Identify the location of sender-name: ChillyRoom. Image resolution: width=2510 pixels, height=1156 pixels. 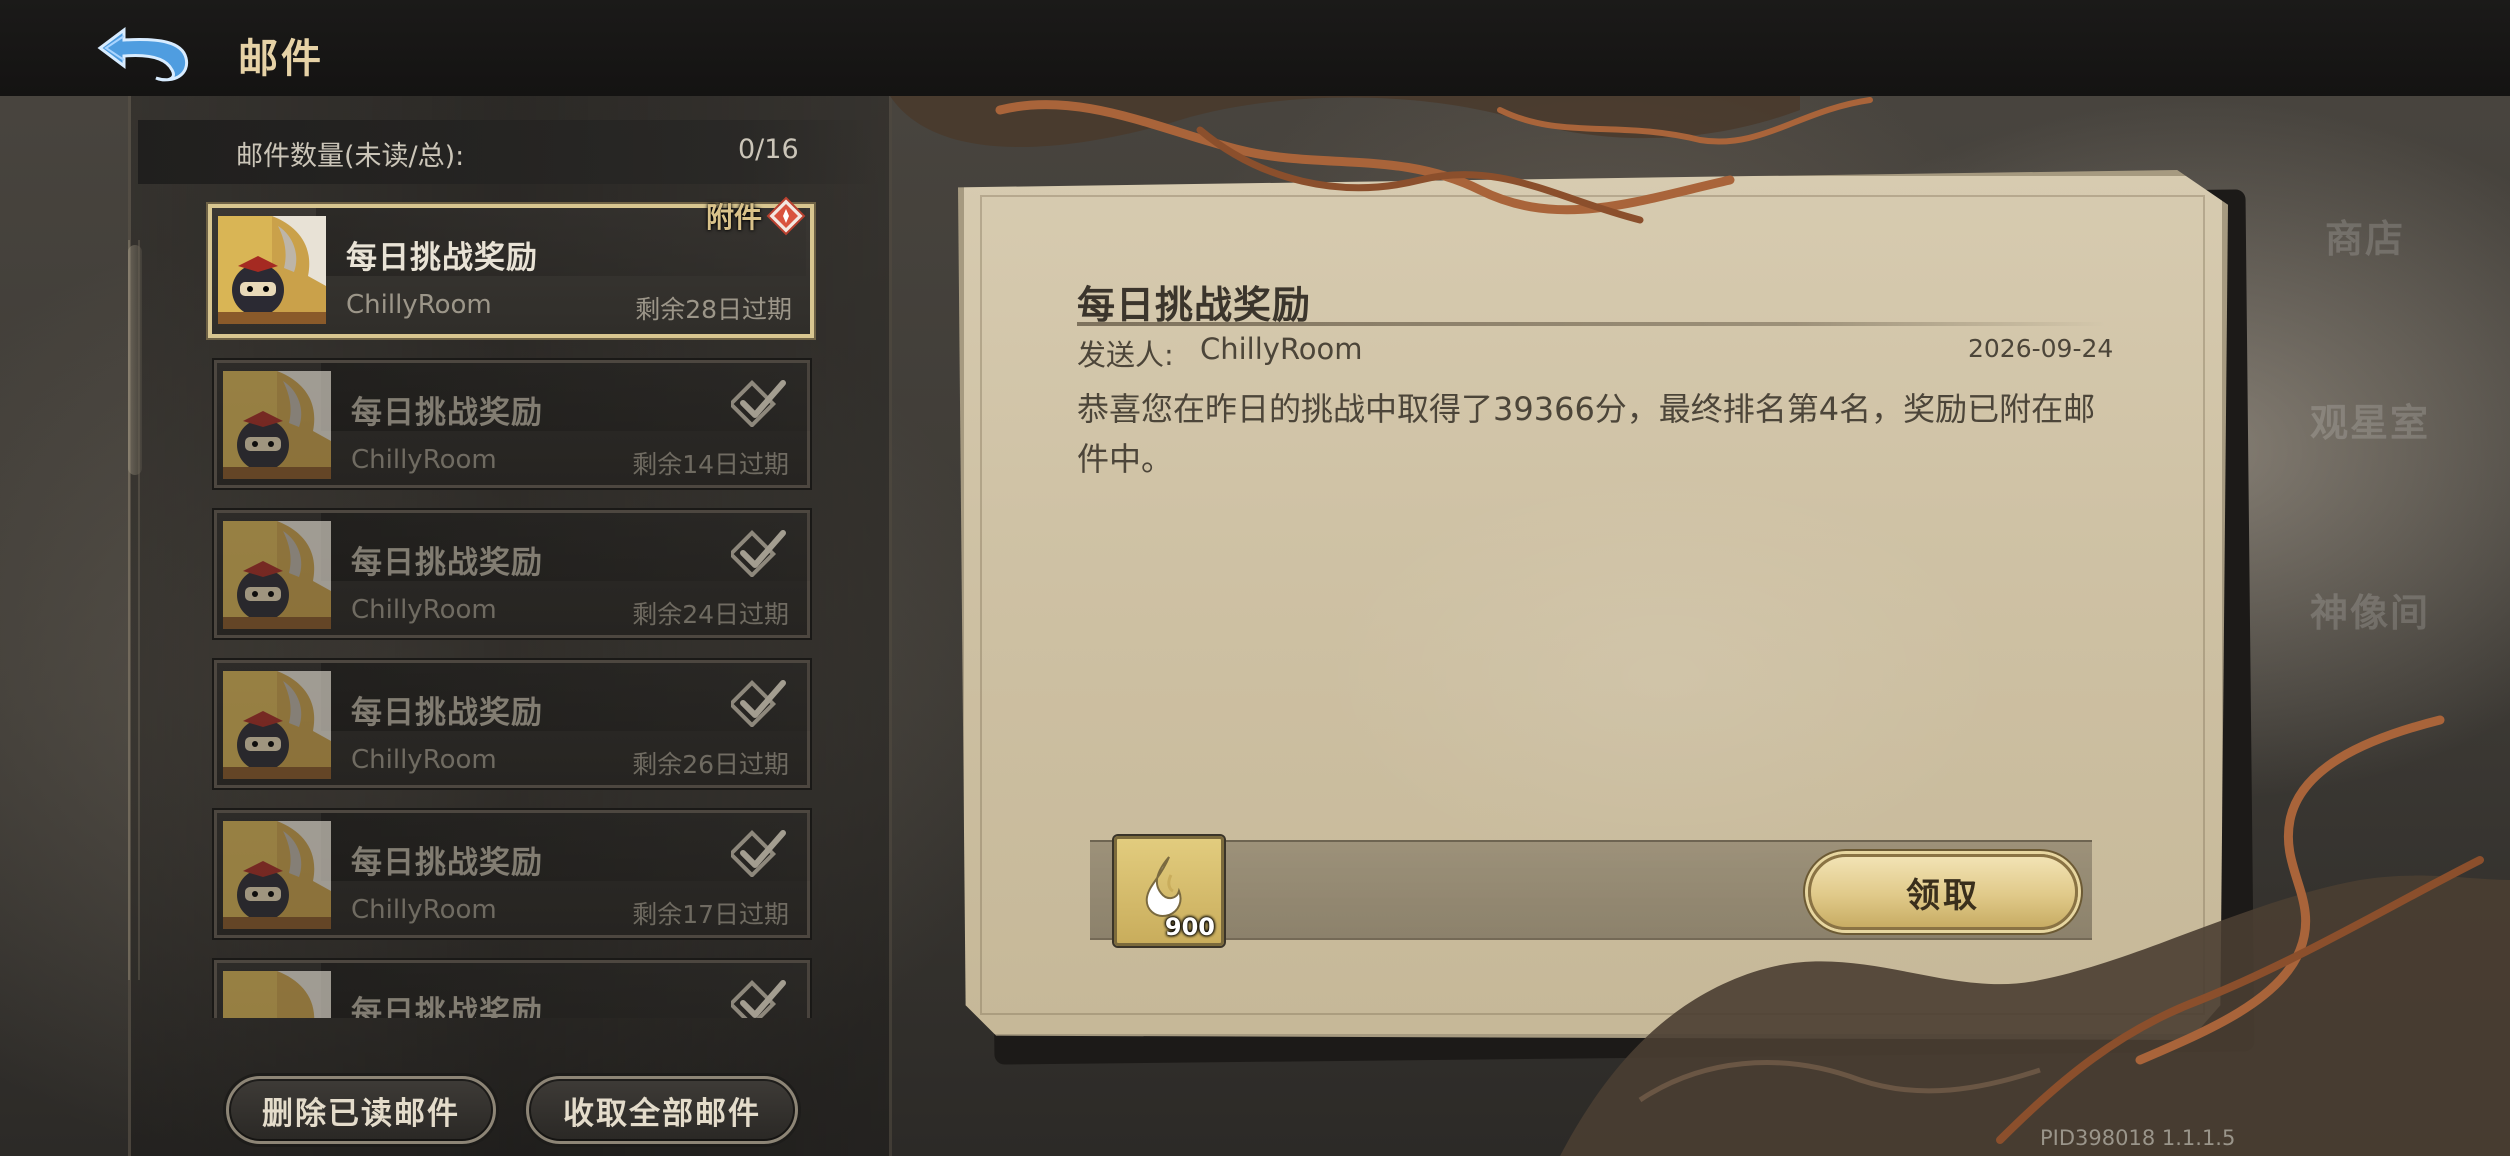
(1281, 349).